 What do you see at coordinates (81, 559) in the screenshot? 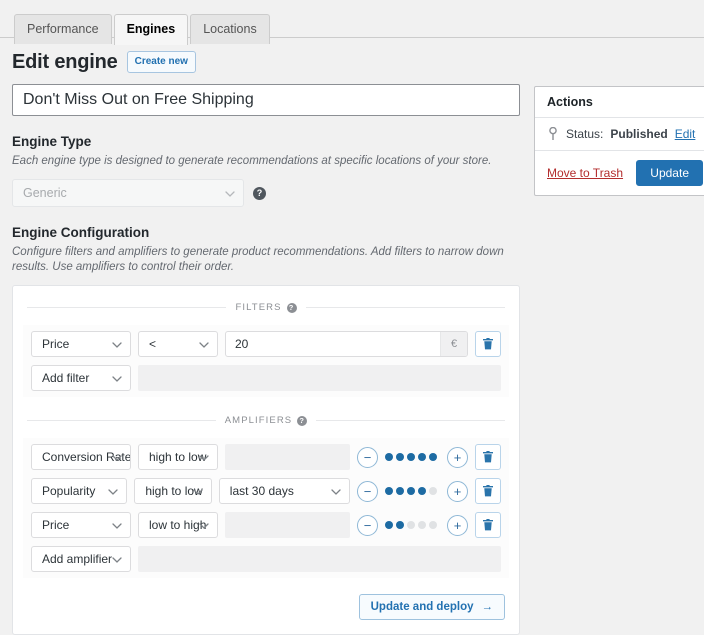
I see `add-amplifier-select: Add amplifier` at bounding box center [81, 559].